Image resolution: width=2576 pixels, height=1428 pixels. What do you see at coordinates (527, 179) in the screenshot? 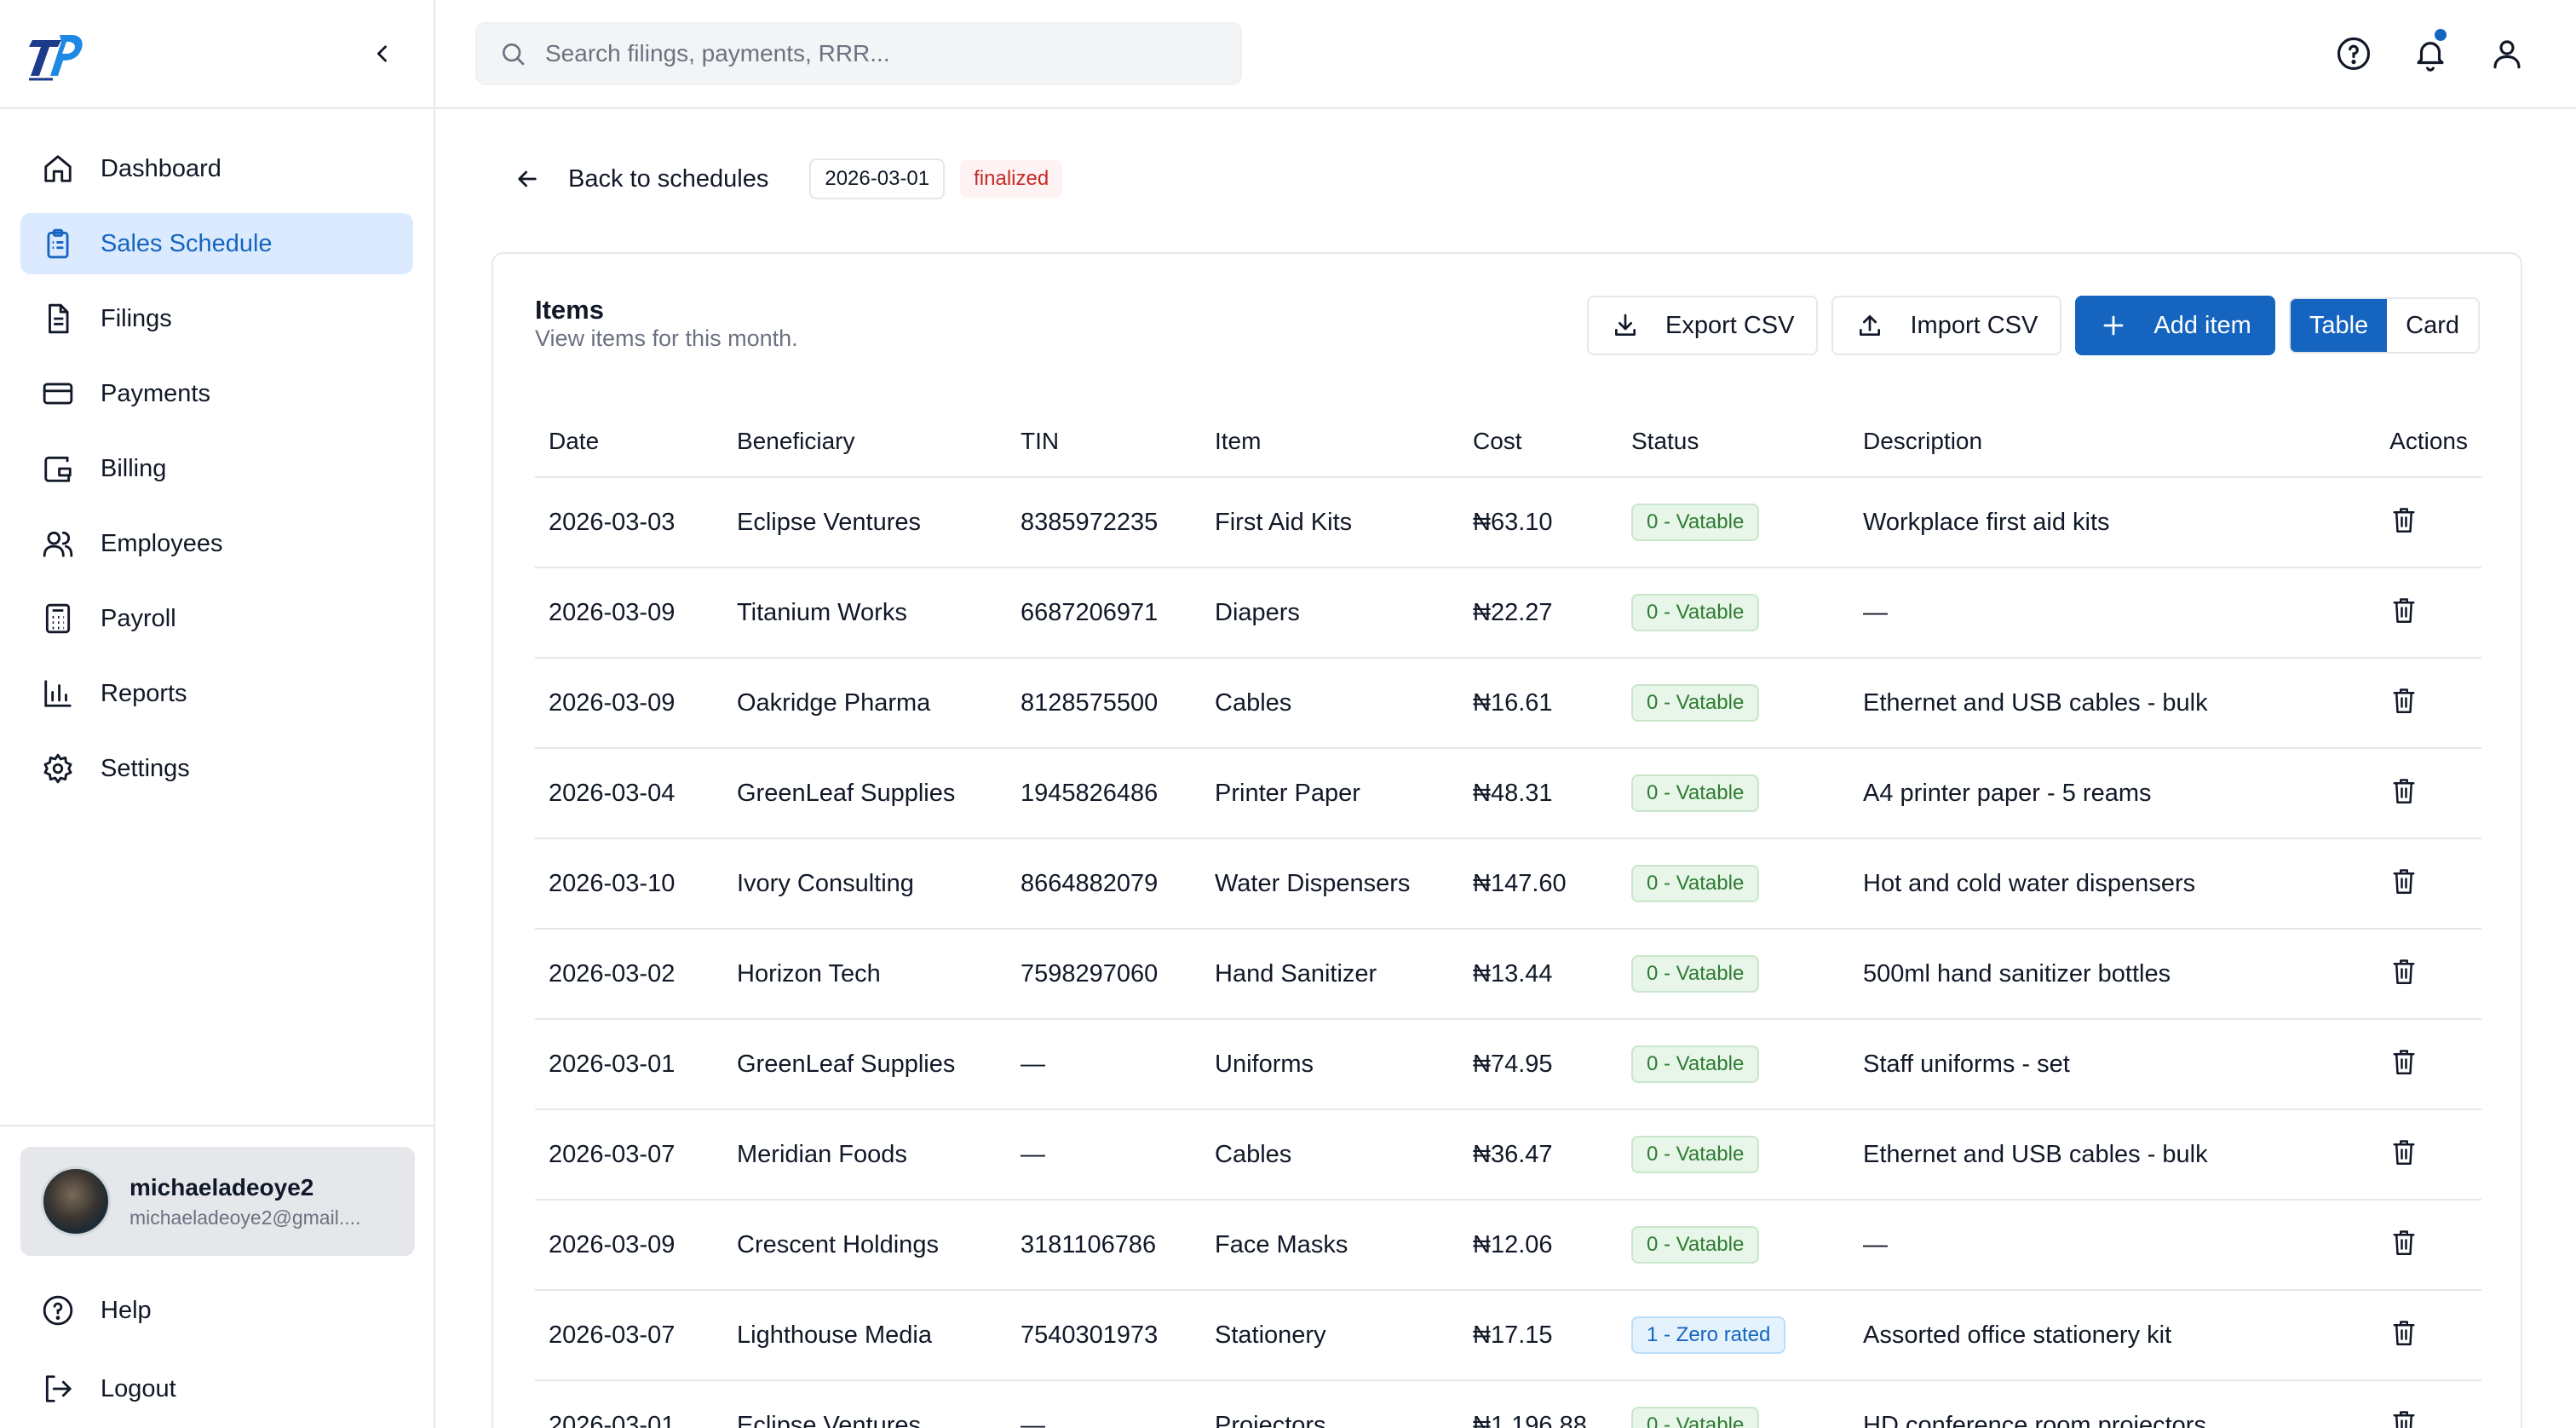
I see `back-button` at bounding box center [527, 179].